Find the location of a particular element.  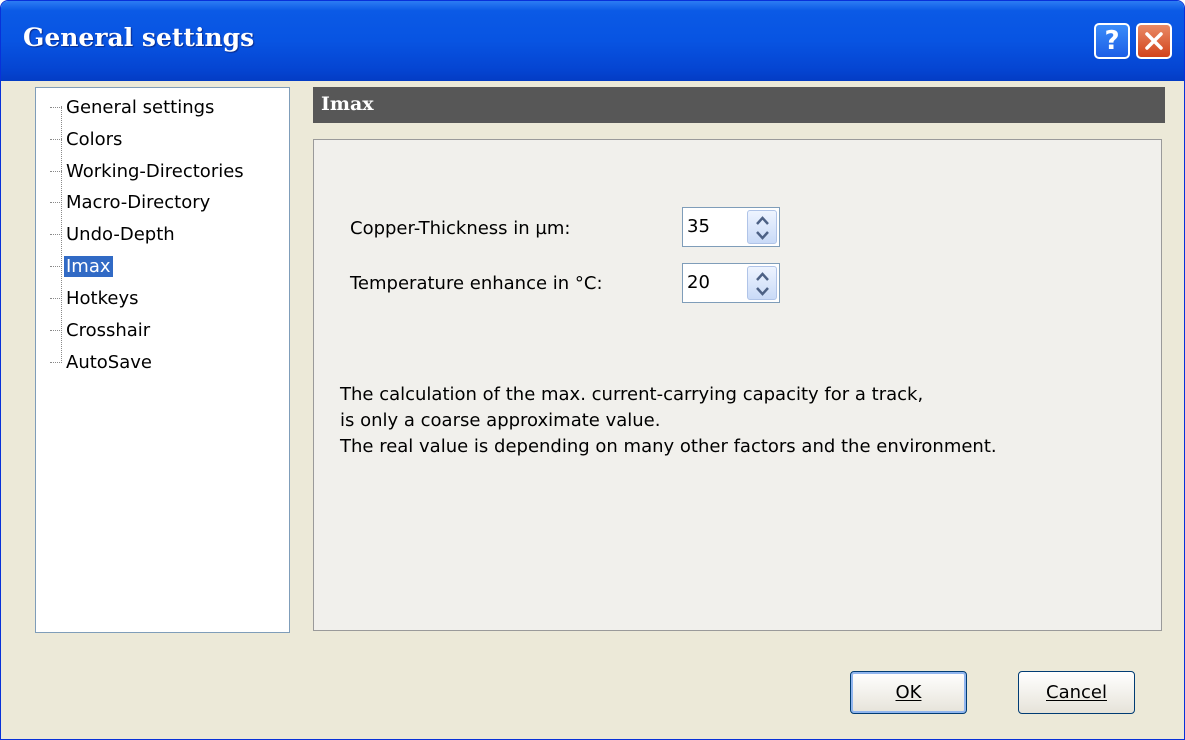

tree-item-working-directories: Working-Directories is located at coordinates (148, 171).